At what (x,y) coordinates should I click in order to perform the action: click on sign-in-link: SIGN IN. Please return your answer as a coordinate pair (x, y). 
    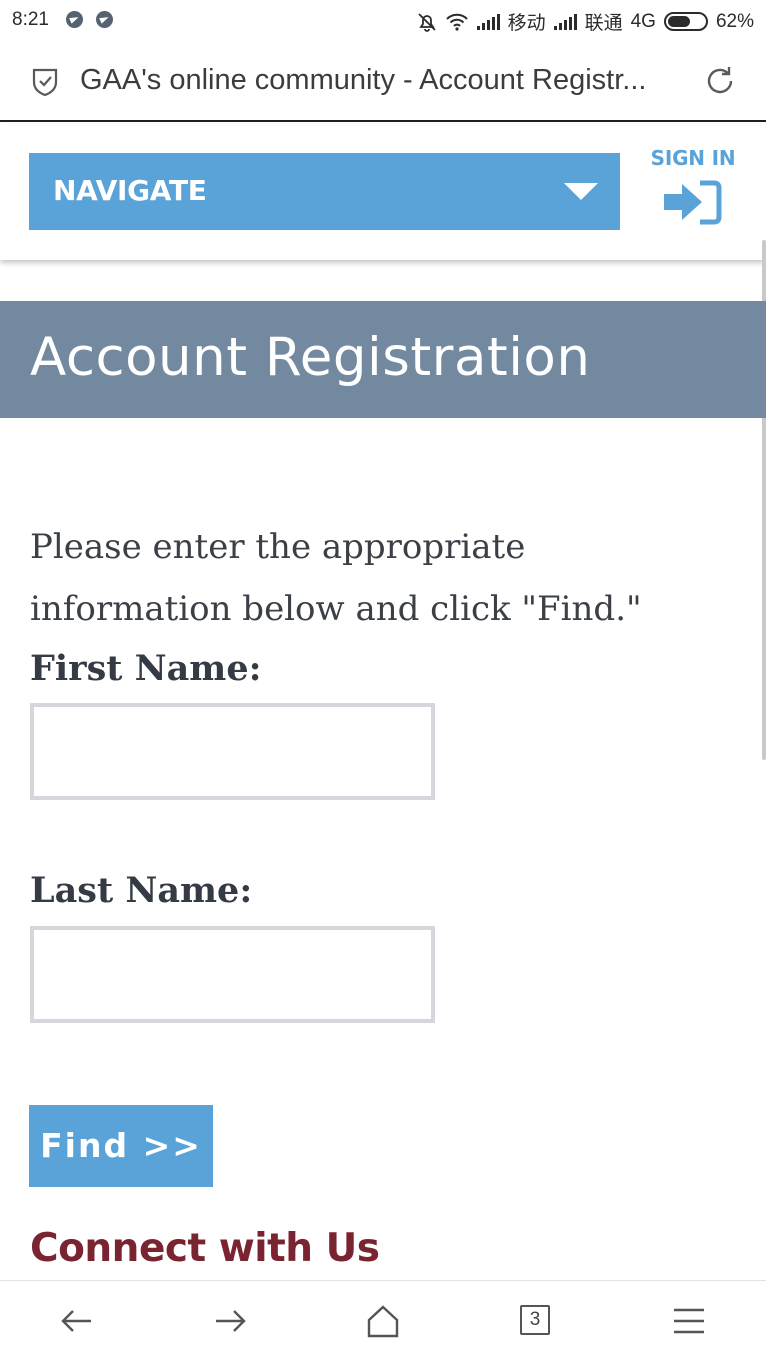
    Looking at the image, I should click on (693, 188).